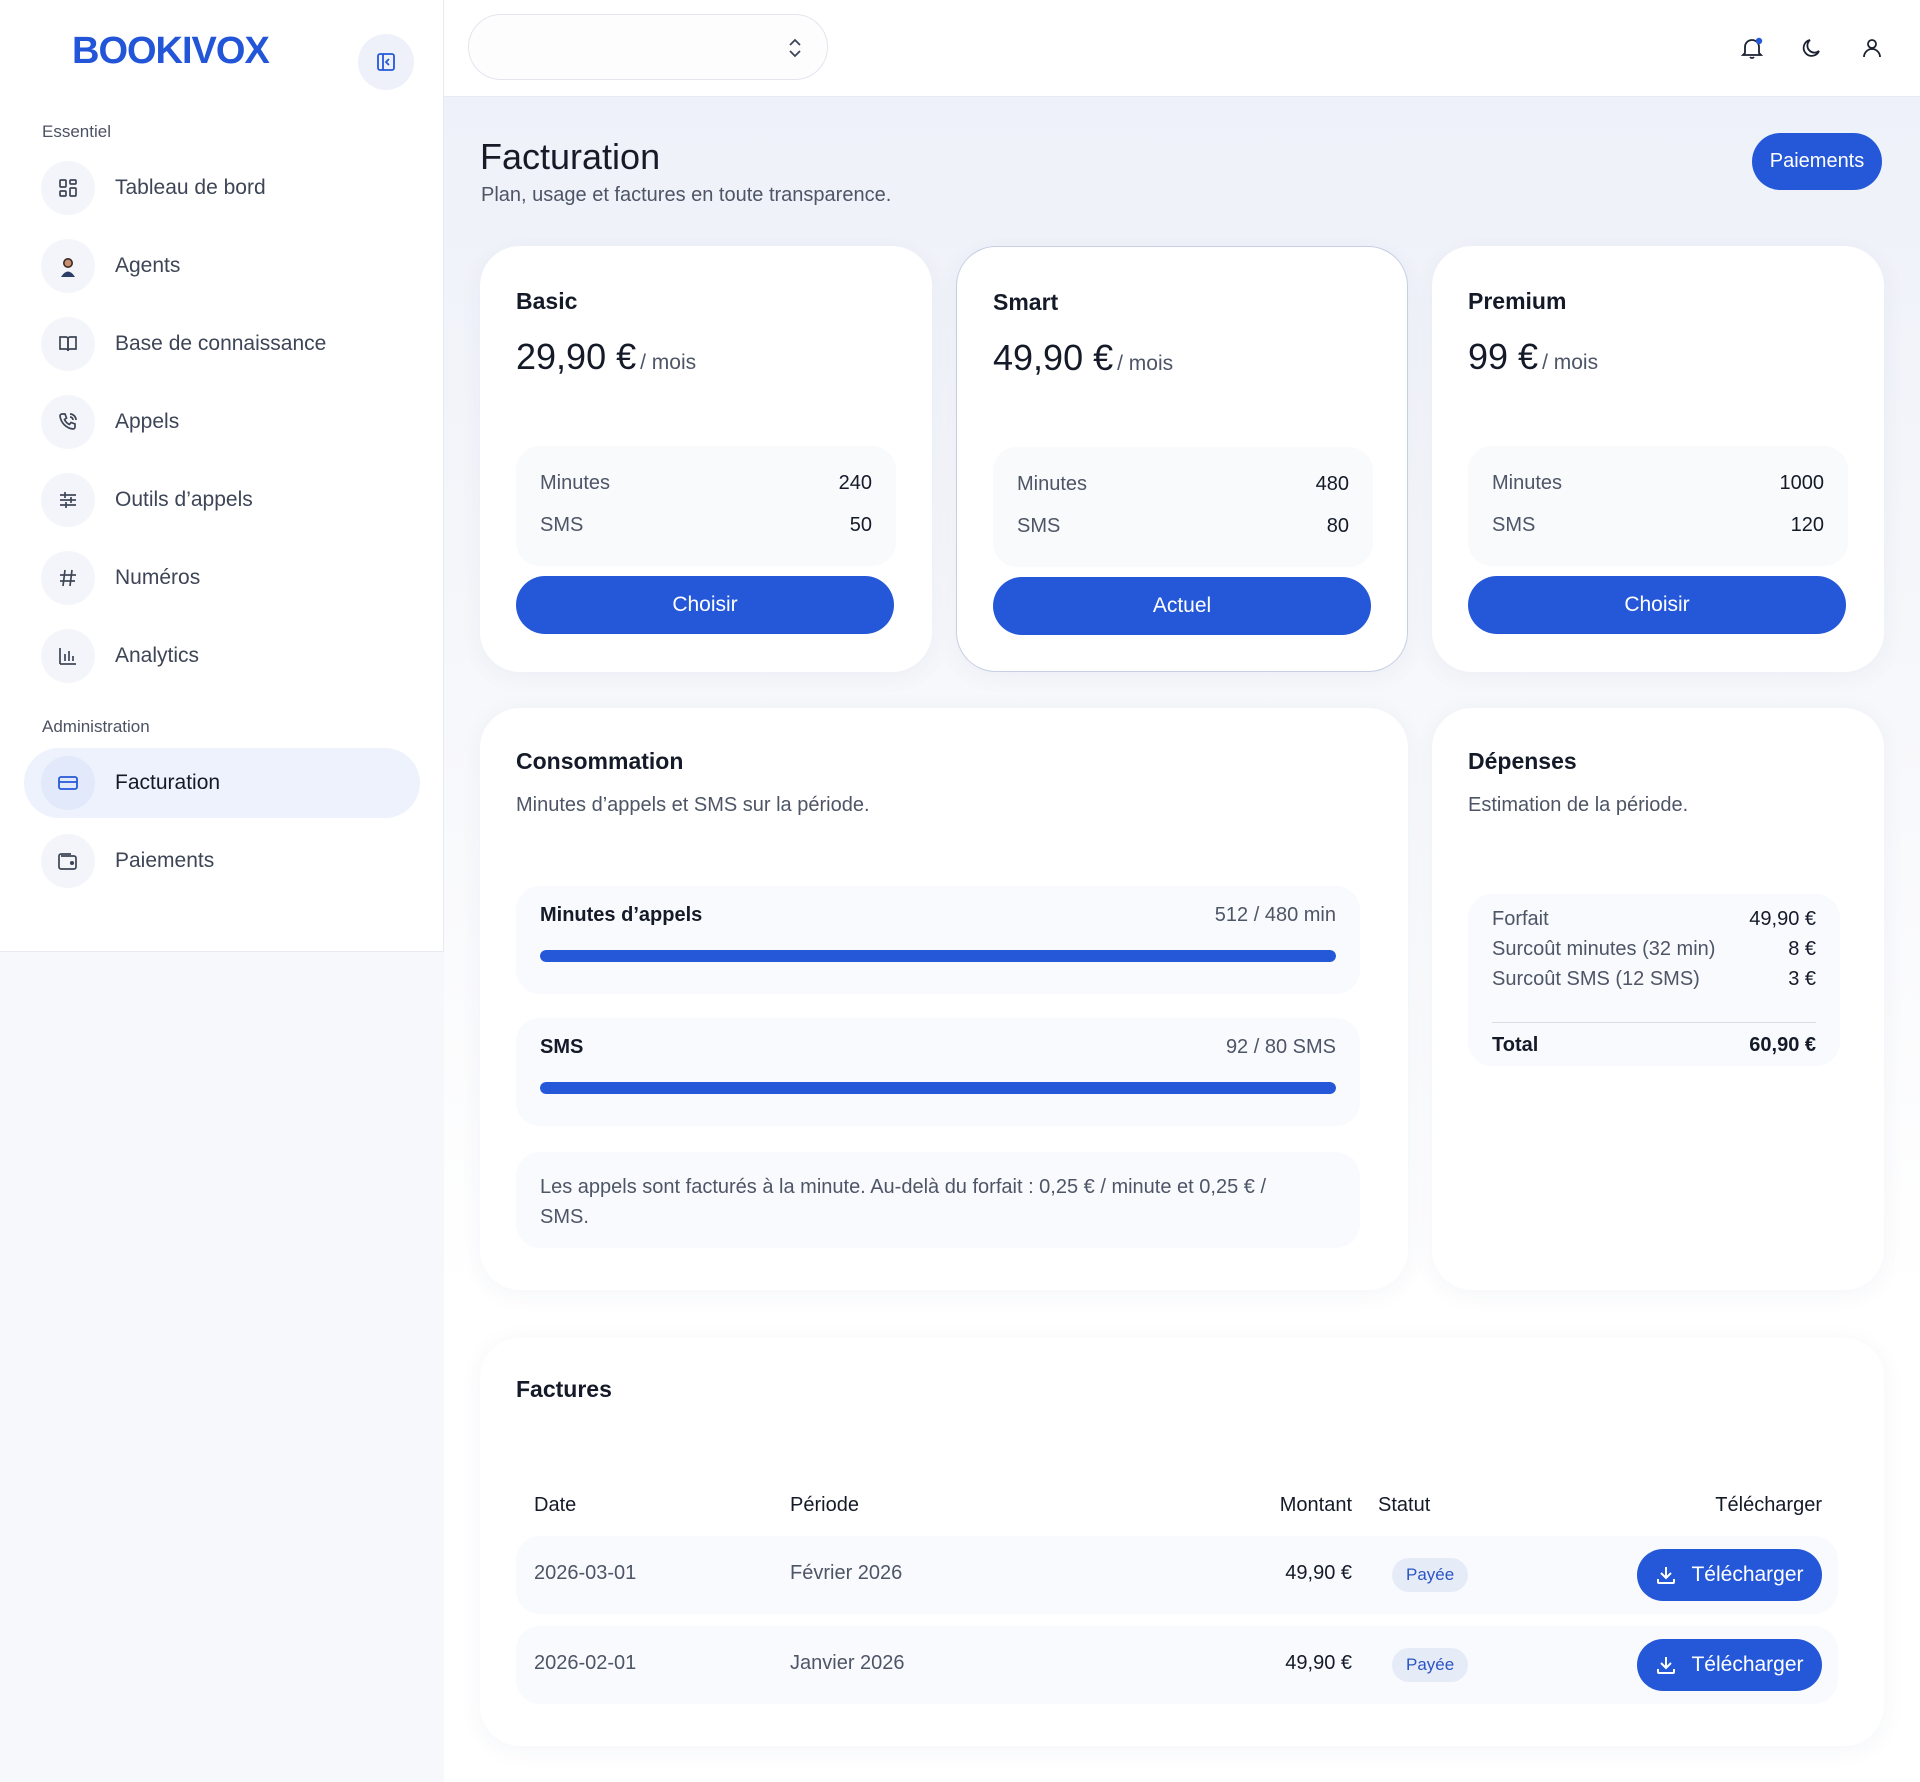 The height and width of the screenshot is (1782, 1920). Describe the element at coordinates (68, 344) in the screenshot. I see `book-icon` at that location.